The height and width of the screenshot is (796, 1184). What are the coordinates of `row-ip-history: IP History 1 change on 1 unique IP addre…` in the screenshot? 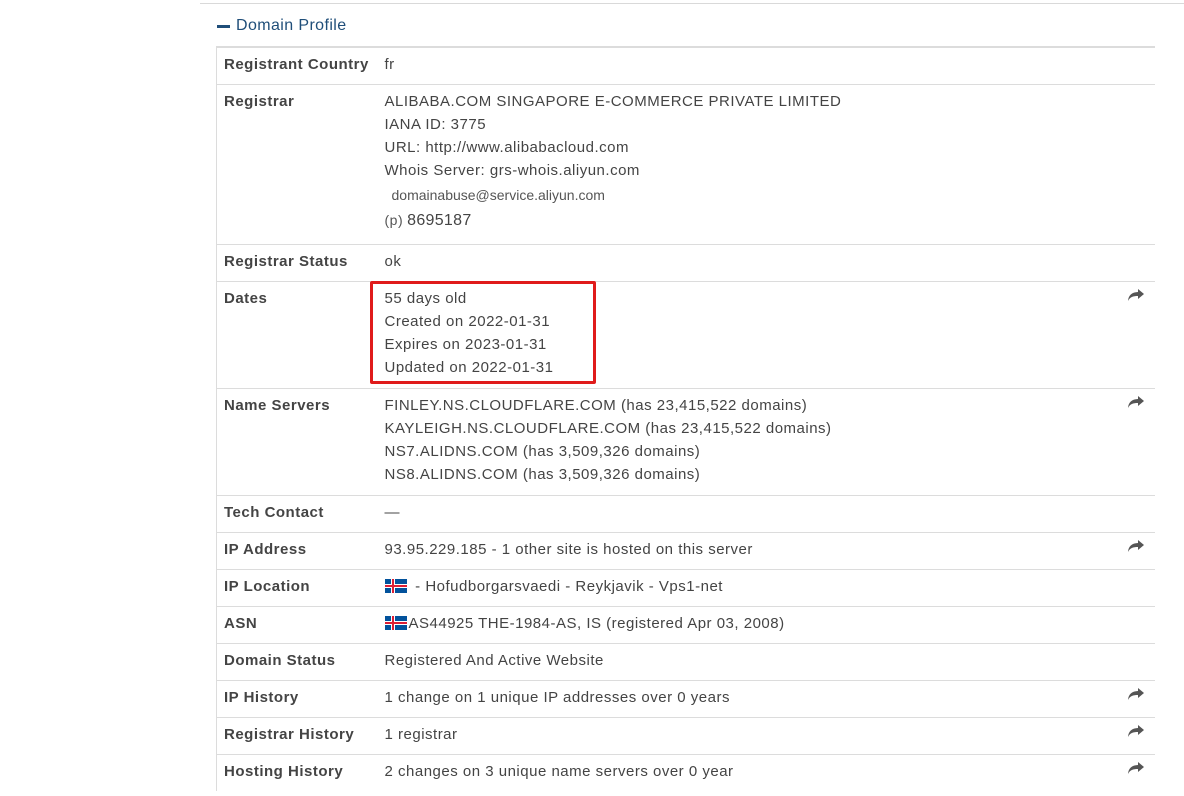 It's located at (685, 698).